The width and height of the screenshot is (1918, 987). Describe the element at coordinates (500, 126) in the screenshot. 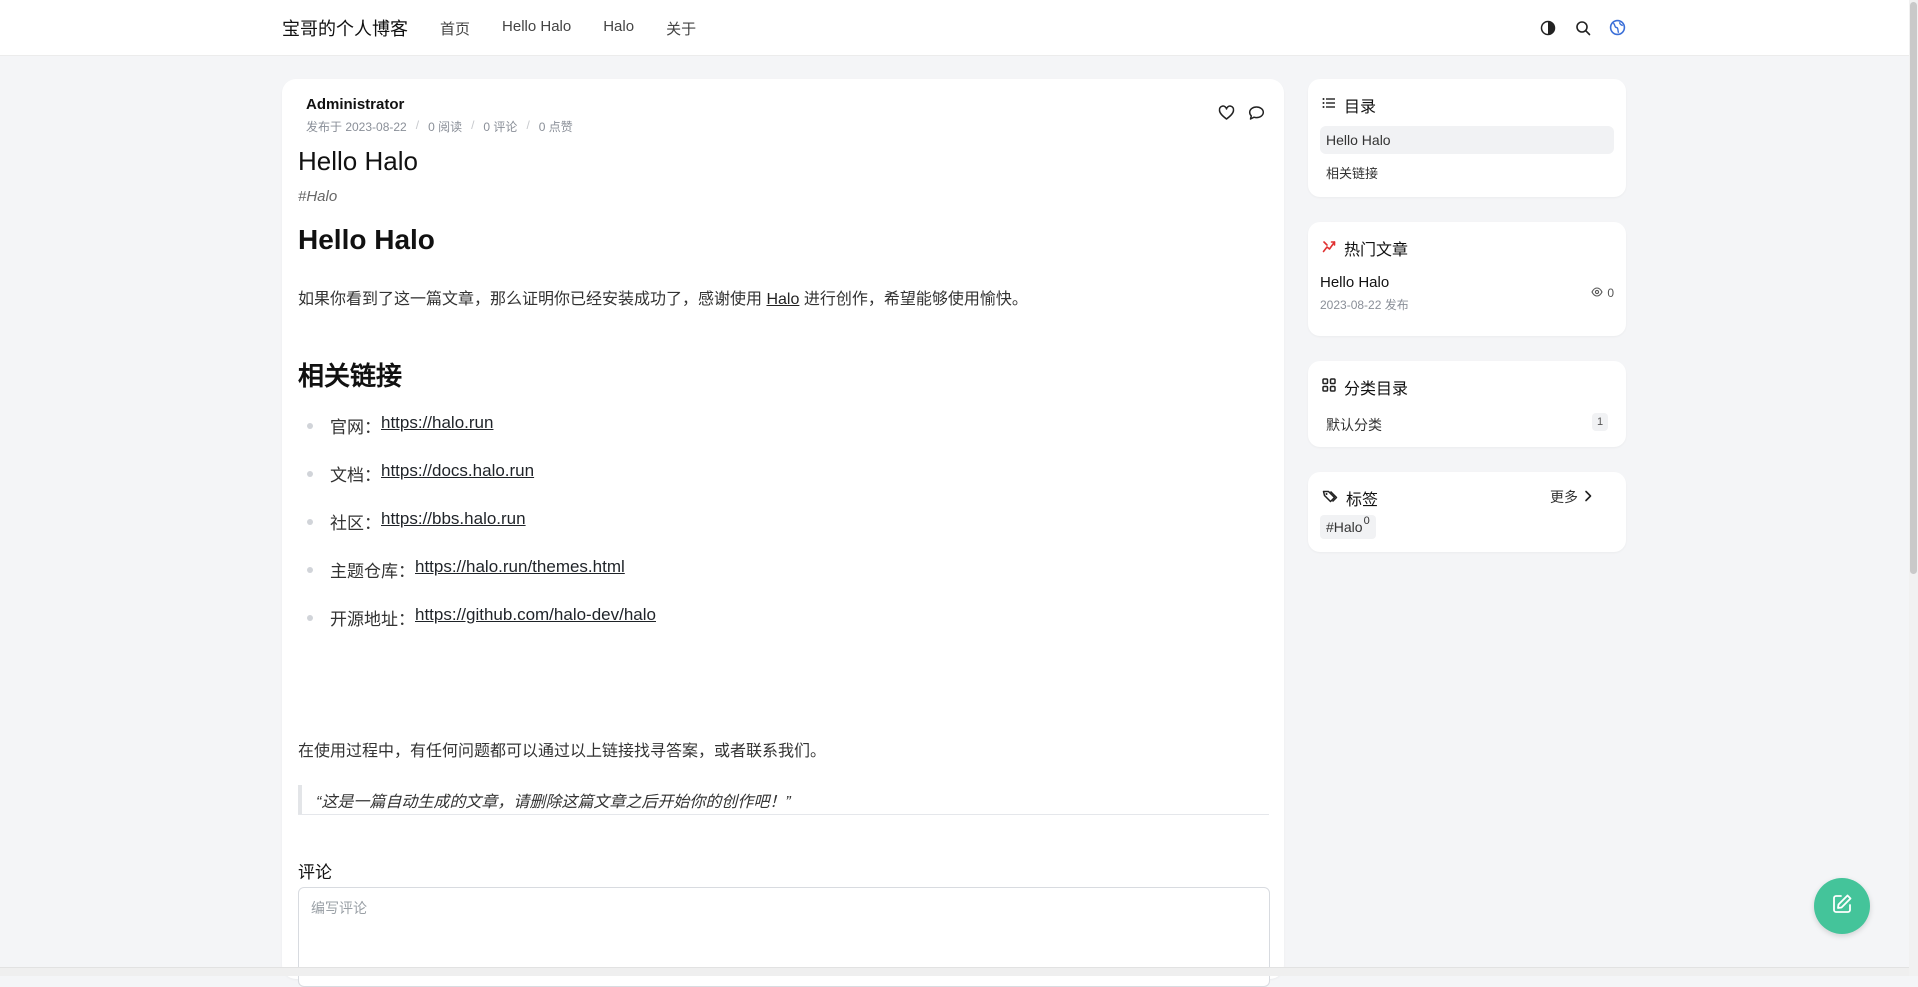

I see `post-comments-count: 0 评论` at that location.